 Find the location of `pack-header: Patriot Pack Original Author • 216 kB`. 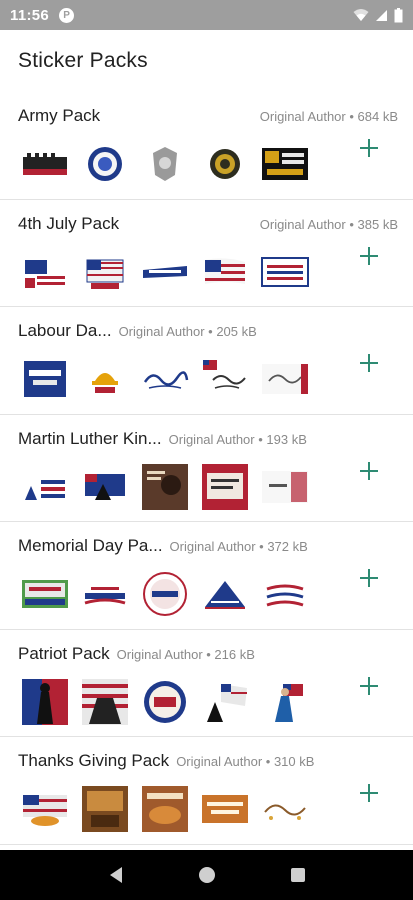

pack-header: Patriot Pack Original Author • 216 kB is located at coordinates (208, 654).